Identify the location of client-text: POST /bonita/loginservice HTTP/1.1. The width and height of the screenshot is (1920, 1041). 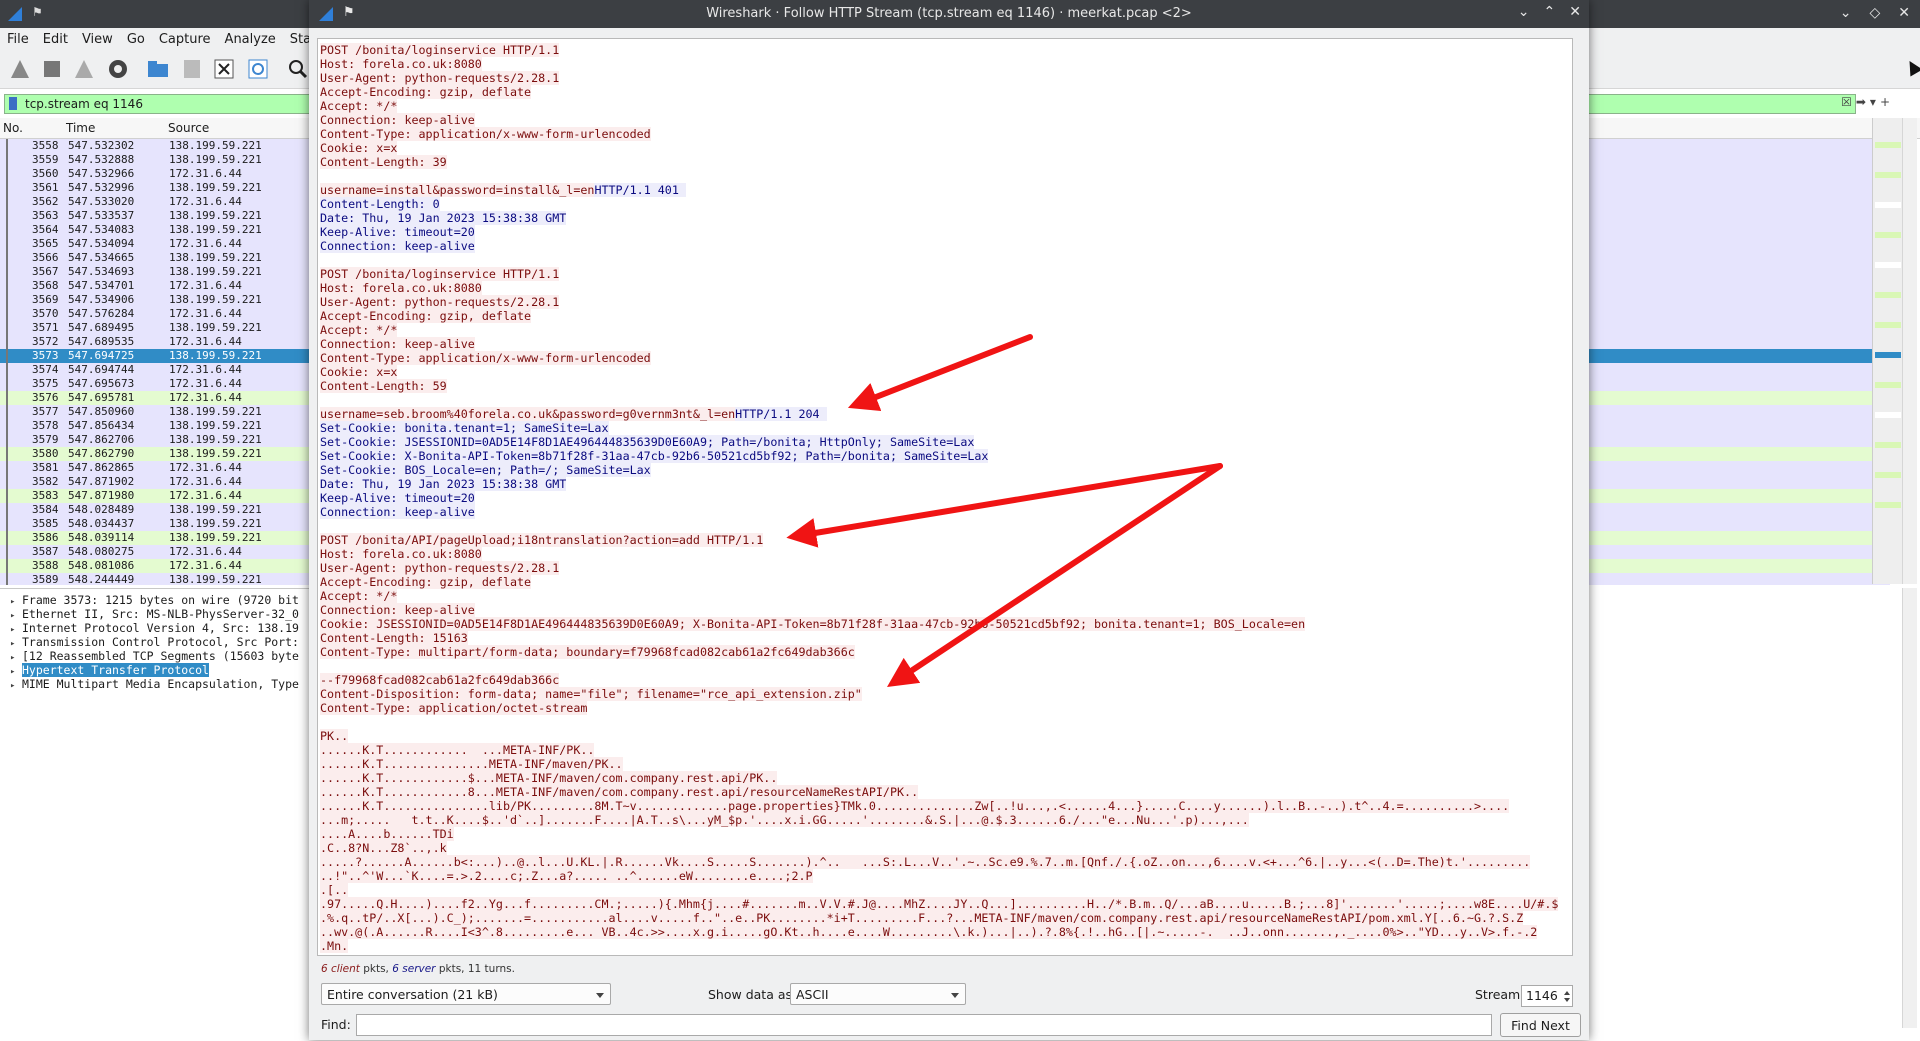
(440, 50).